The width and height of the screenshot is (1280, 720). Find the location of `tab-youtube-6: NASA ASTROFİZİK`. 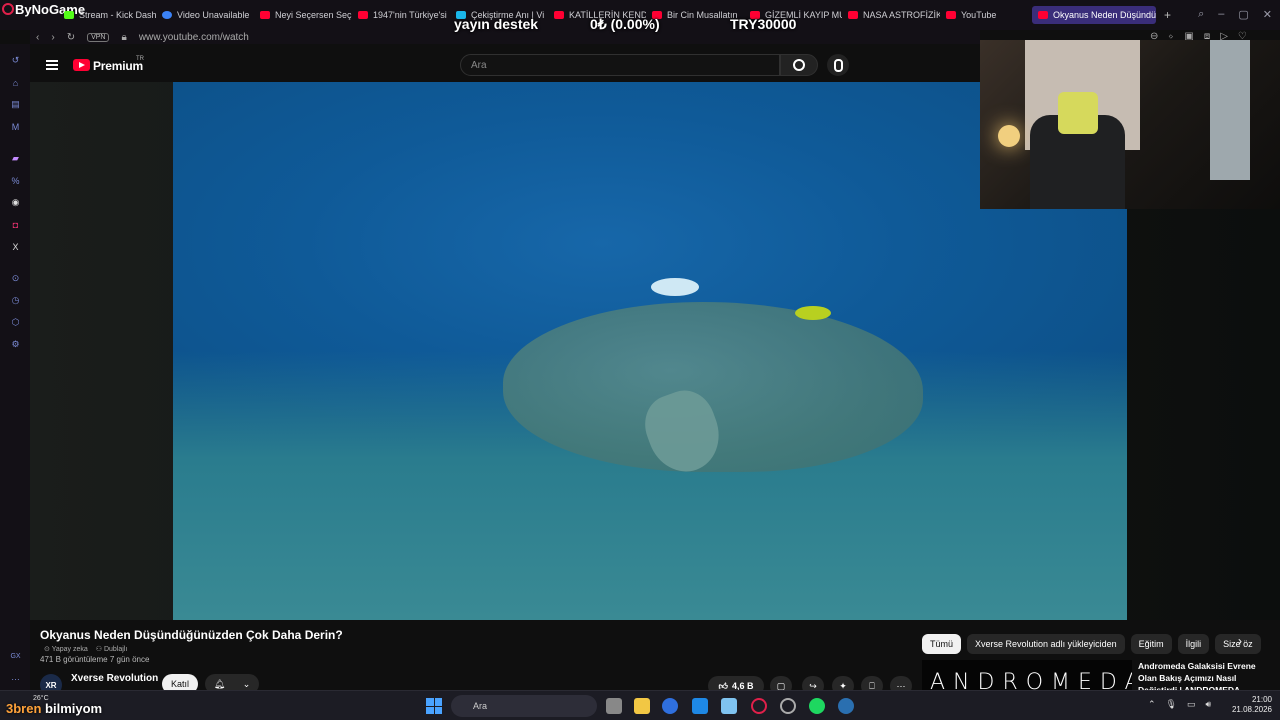

tab-youtube-6: NASA ASTROFİZİK is located at coordinates (891, 15).